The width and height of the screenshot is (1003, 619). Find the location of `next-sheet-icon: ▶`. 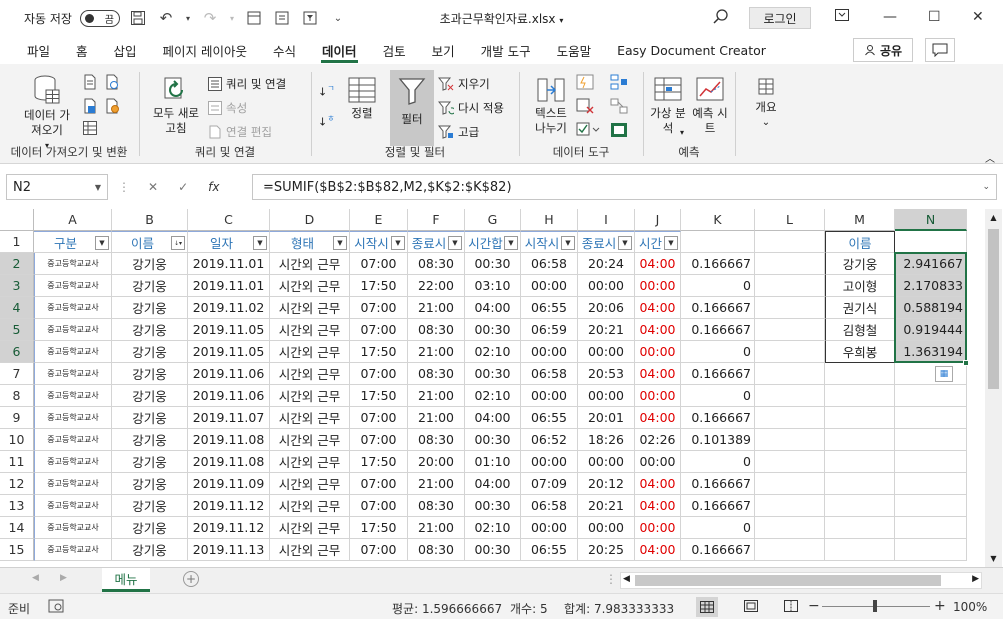

next-sheet-icon: ▶ is located at coordinates (63, 578).